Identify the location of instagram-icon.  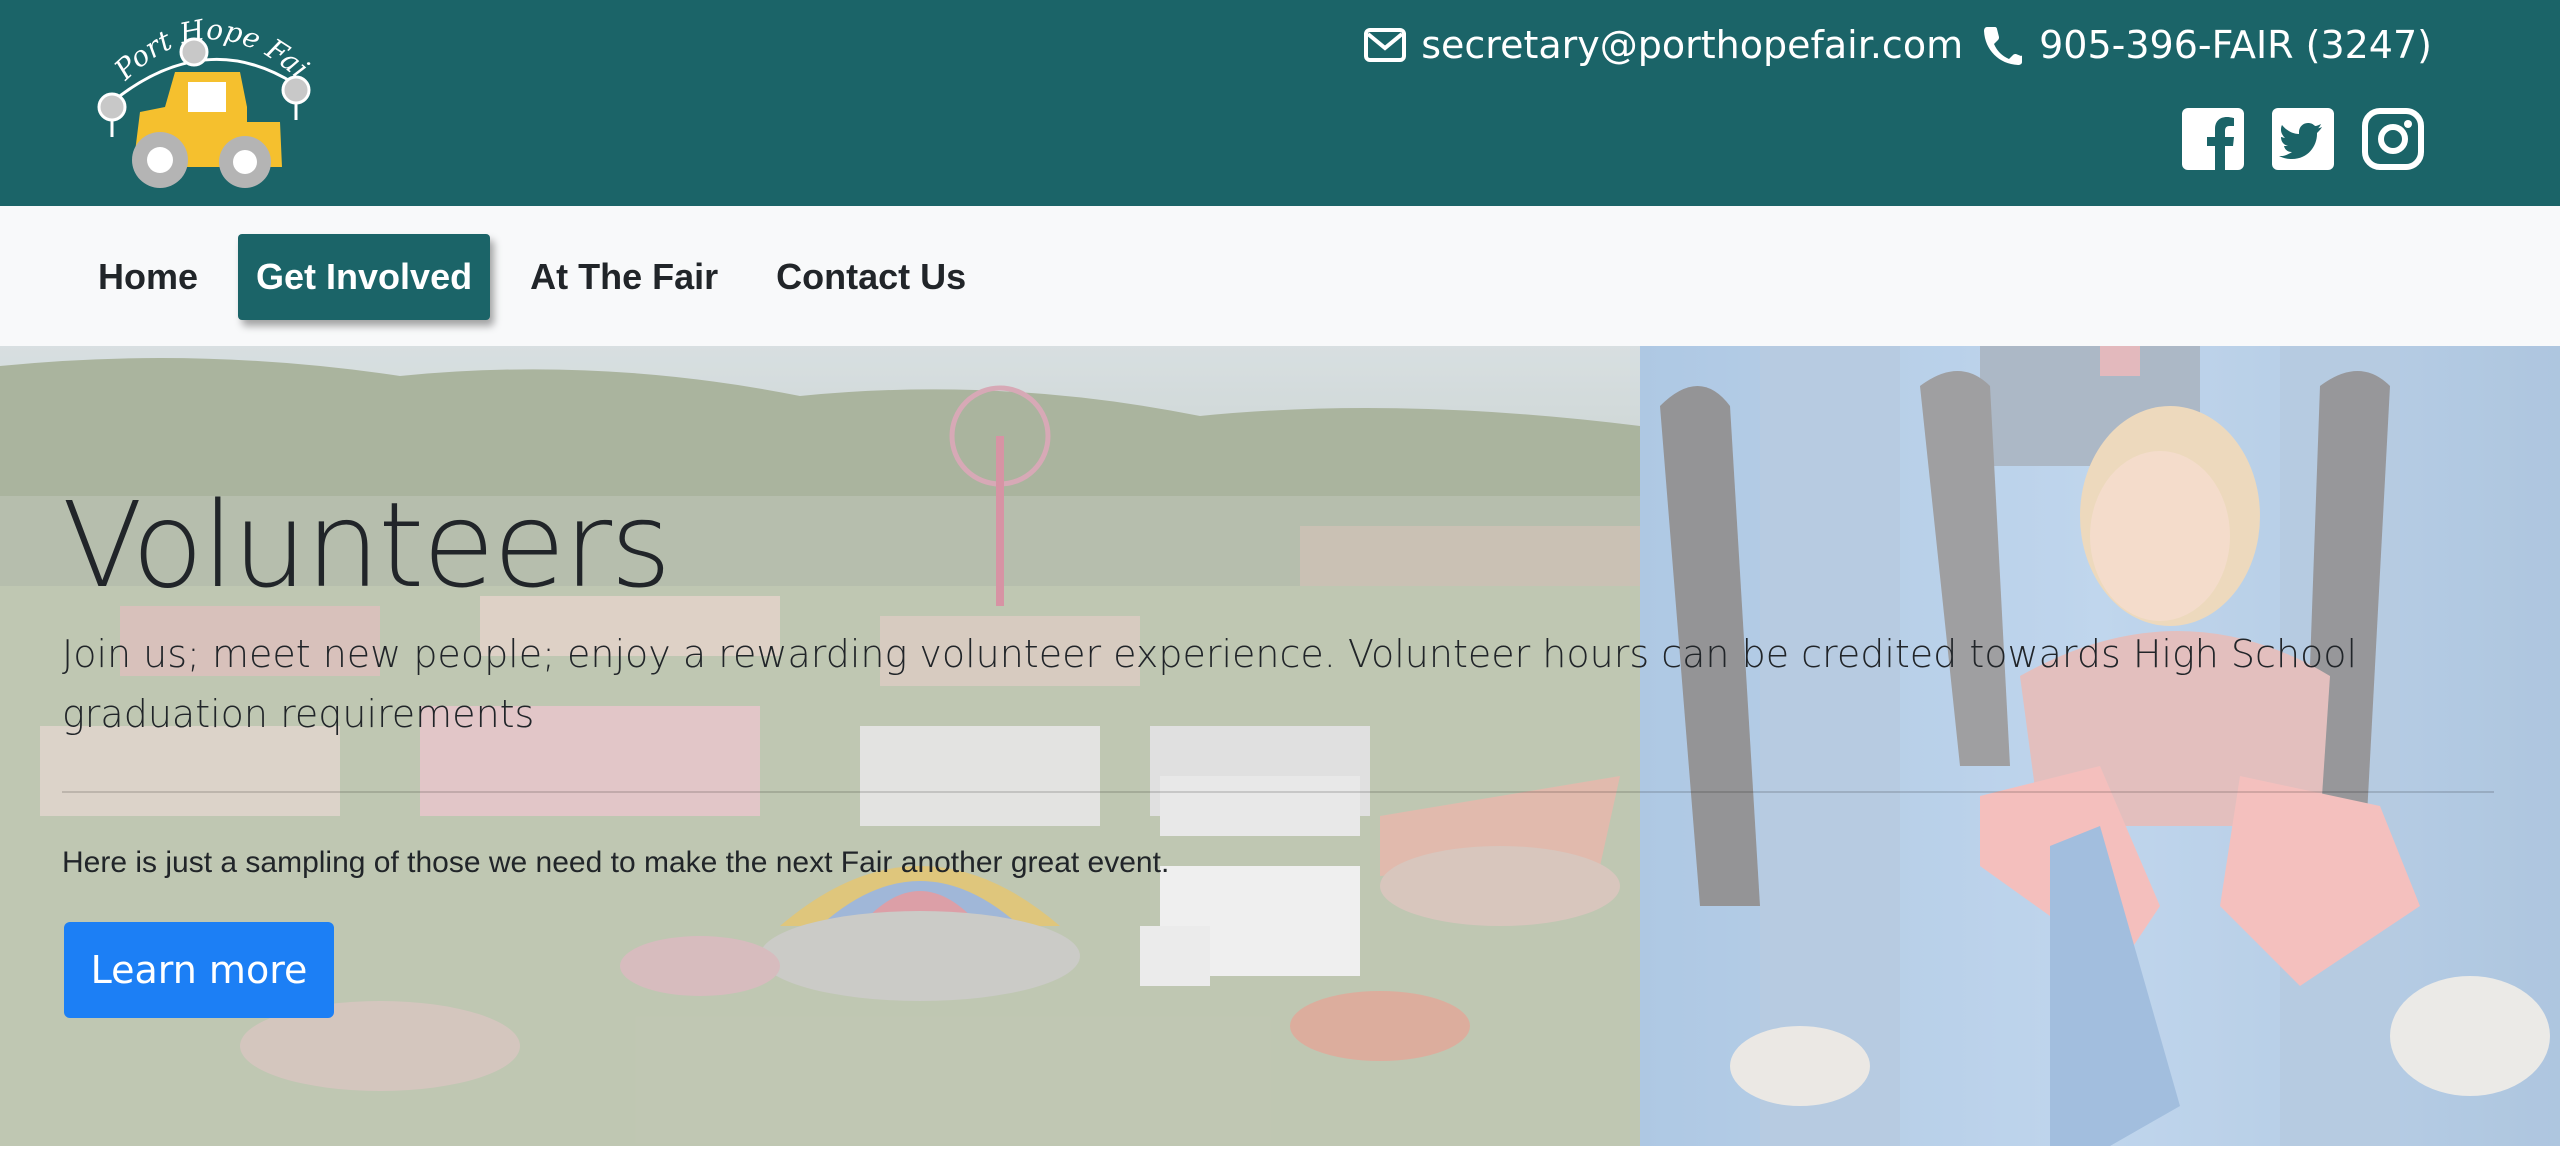
(2393, 139).